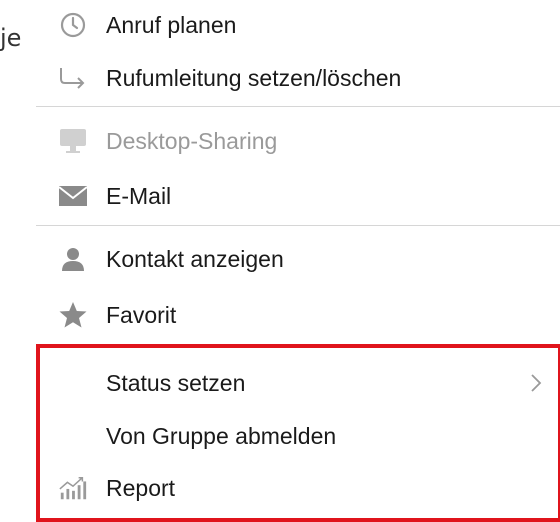 The image size is (560, 522). Describe the element at coordinates (141, 487) in the screenshot. I see `menu-item-label: Report` at that location.